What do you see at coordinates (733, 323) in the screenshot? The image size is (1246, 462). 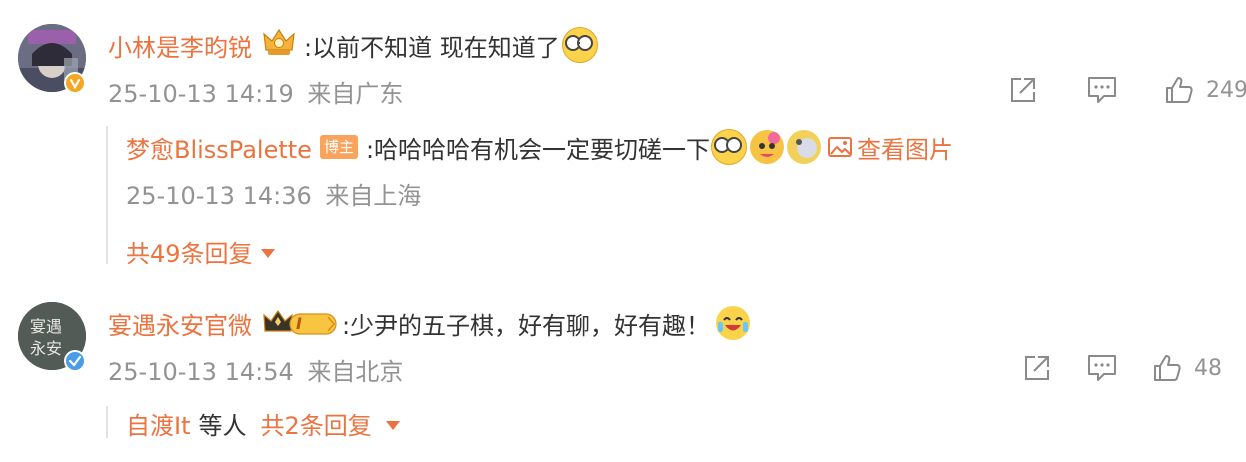 I see `laughing-emoji-icon` at bounding box center [733, 323].